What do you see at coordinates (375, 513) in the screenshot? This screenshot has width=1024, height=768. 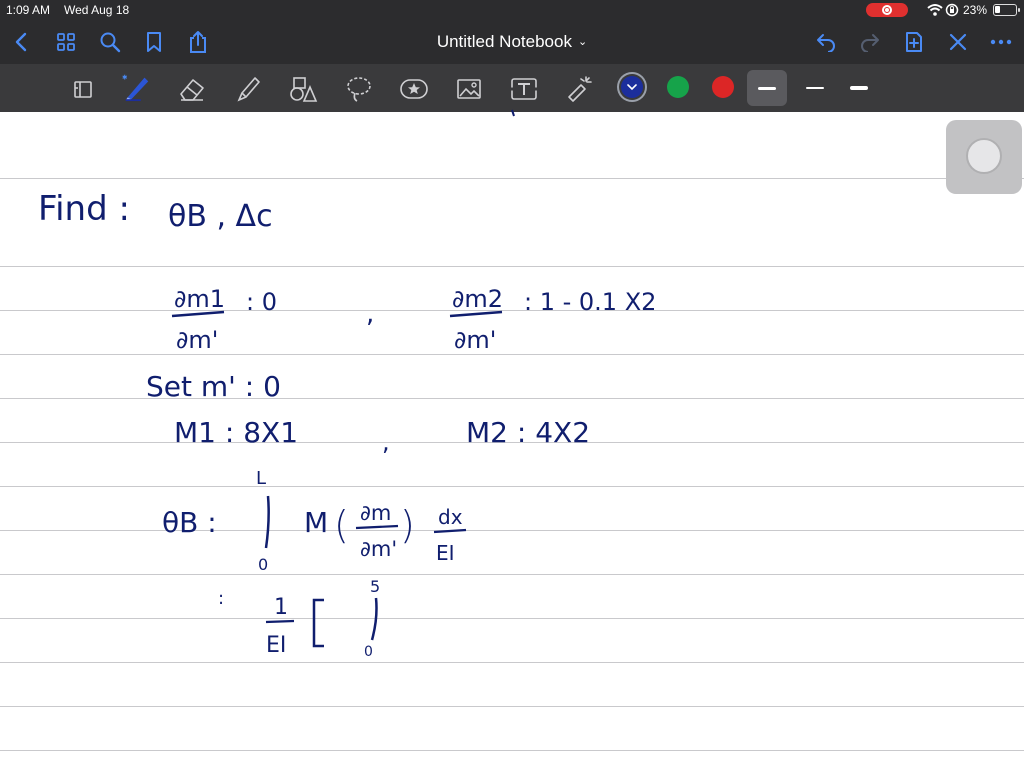 I see `partial-numerator: ∂m` at bounding box center [375, 513].